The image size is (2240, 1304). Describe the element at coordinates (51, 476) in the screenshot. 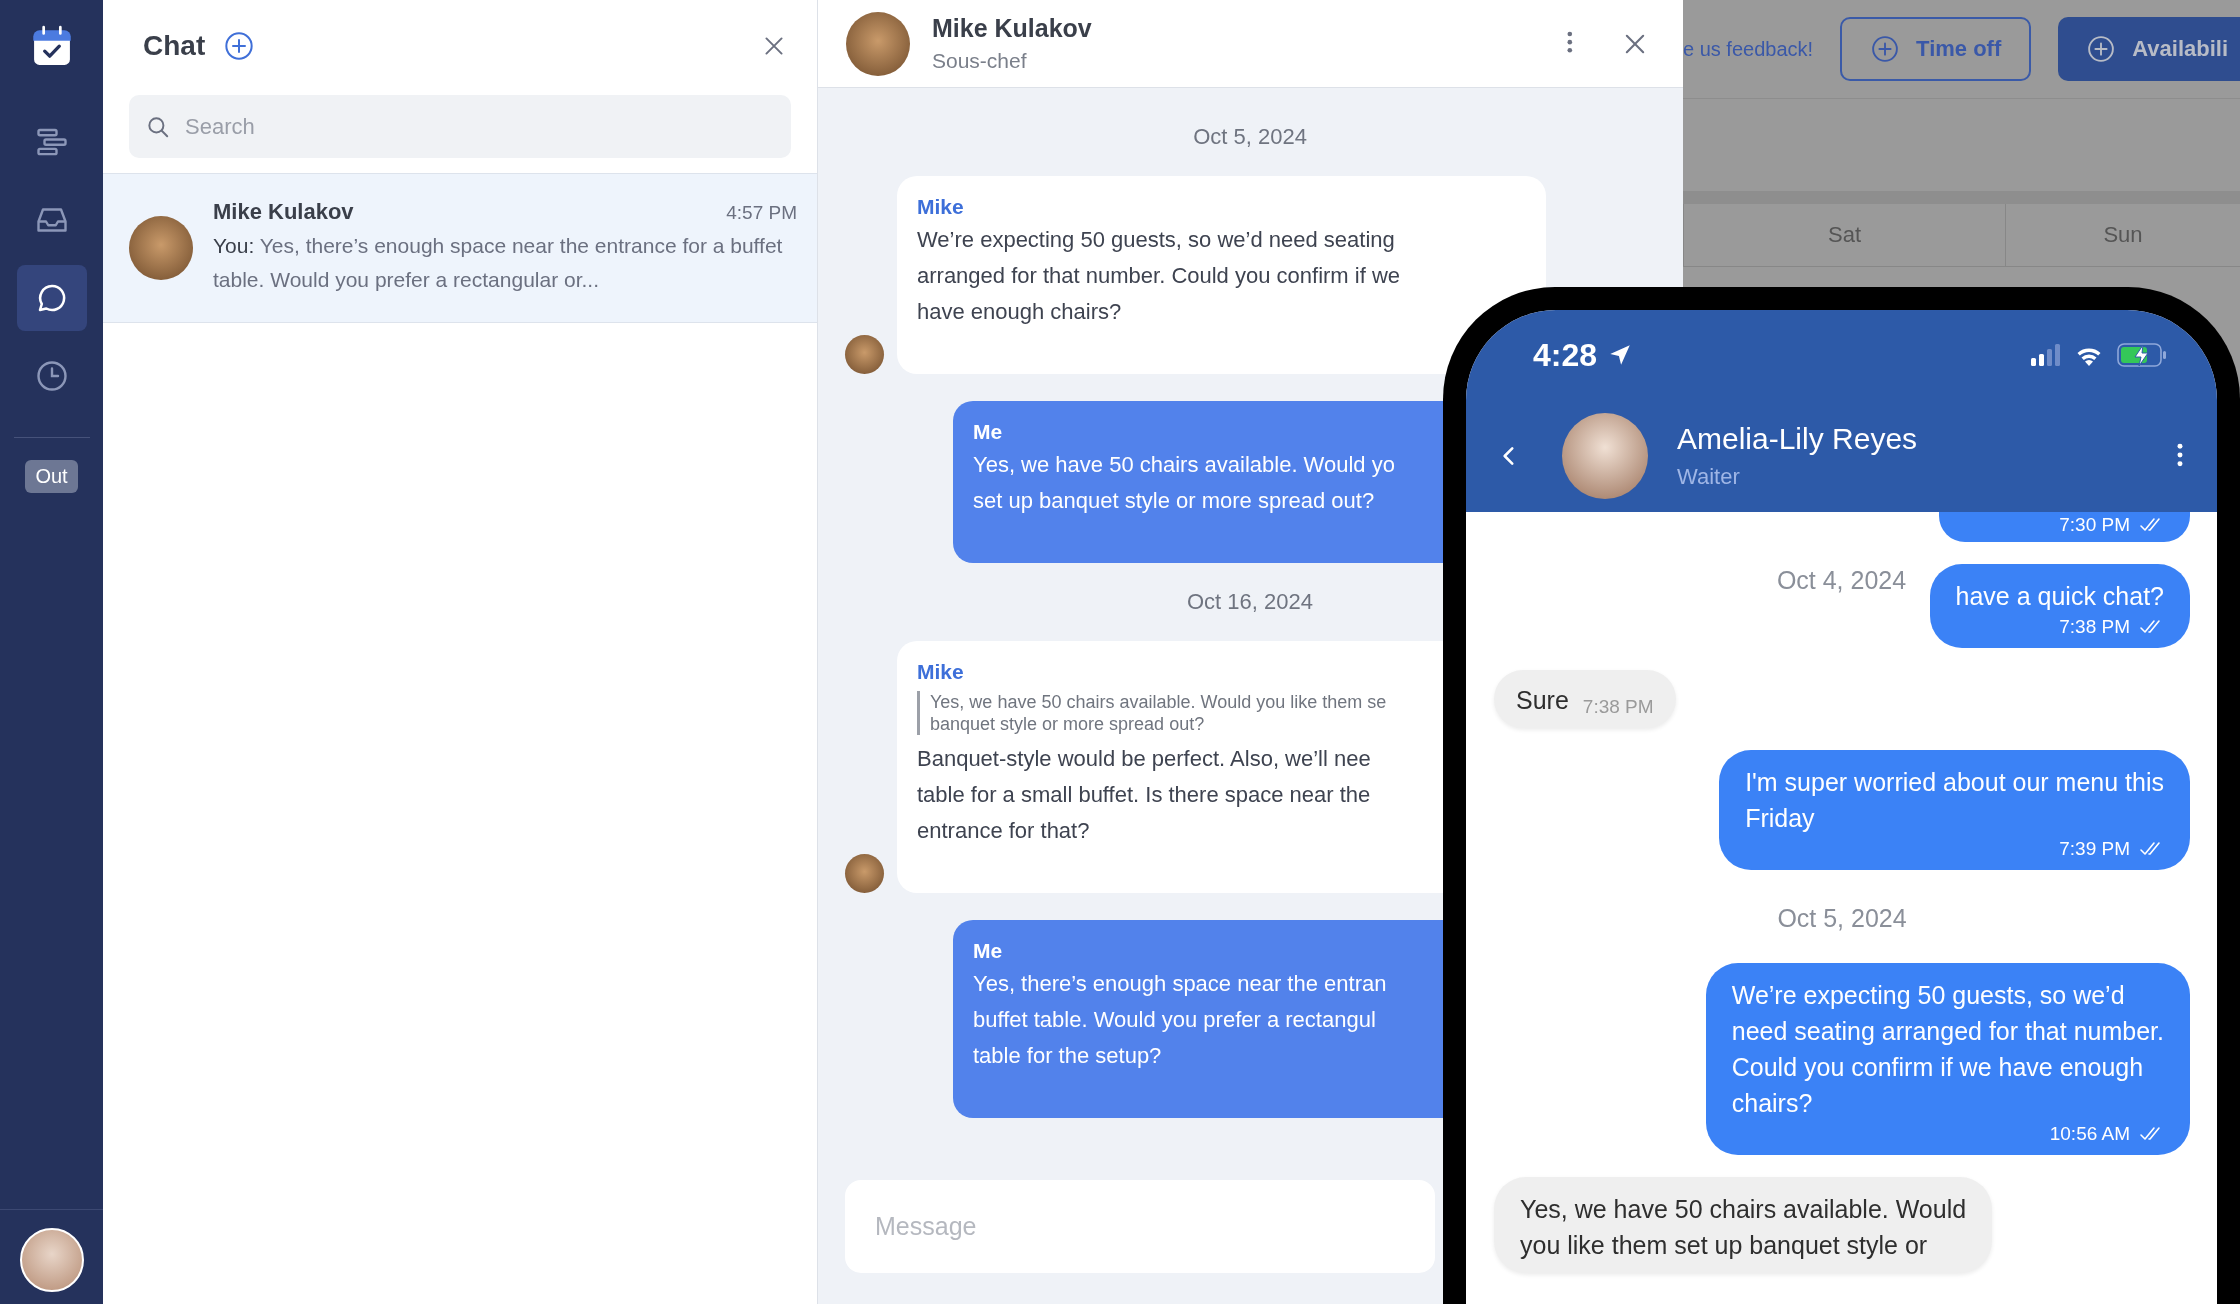

I see `status-badge: Out` at that location.